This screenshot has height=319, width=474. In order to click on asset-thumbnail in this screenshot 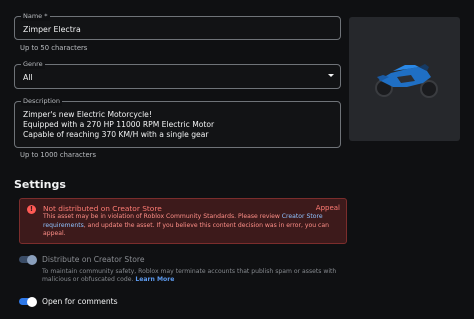, I will do `click(404, 79)`.